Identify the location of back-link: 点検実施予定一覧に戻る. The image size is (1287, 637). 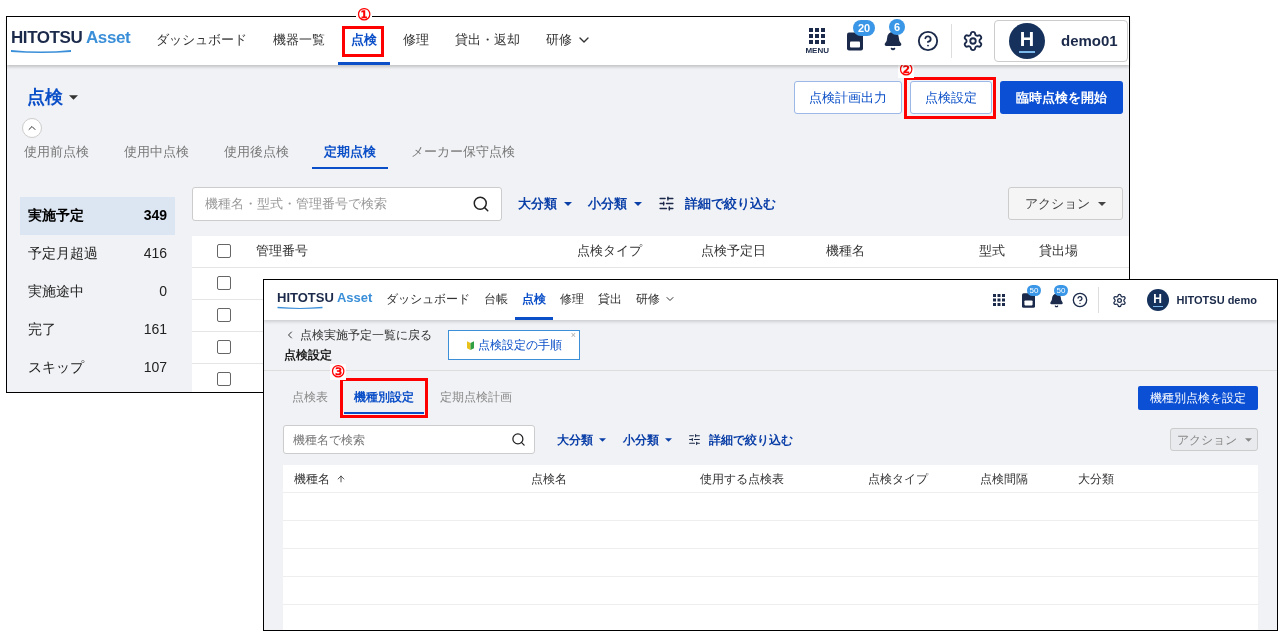
(358, 335).